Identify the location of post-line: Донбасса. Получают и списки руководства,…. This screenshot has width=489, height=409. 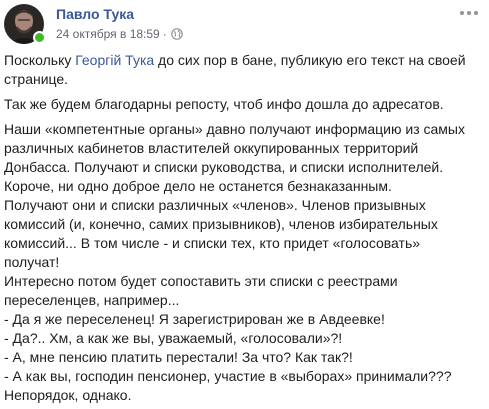
(224, 167).